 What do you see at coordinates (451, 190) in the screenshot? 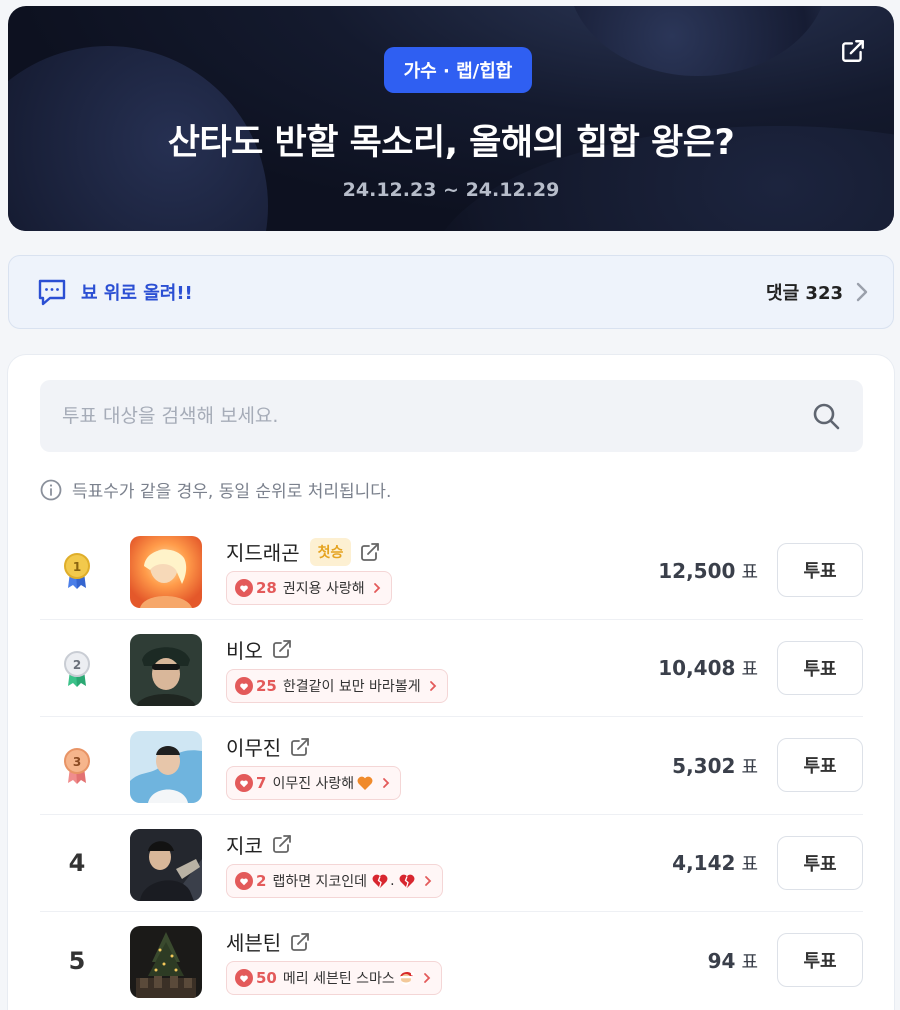
I see `date-range: 24.12.23 ~ 24.12.29` at bounding box center [451, 190].